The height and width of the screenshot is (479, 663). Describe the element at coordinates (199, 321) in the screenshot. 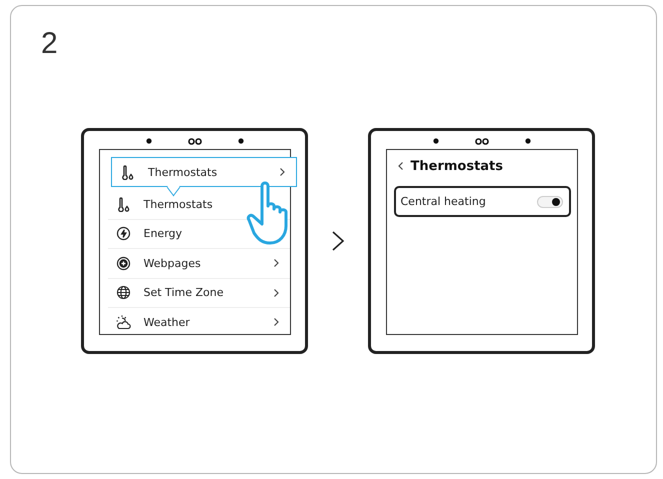

I see `menu-item: Weather` at that location.